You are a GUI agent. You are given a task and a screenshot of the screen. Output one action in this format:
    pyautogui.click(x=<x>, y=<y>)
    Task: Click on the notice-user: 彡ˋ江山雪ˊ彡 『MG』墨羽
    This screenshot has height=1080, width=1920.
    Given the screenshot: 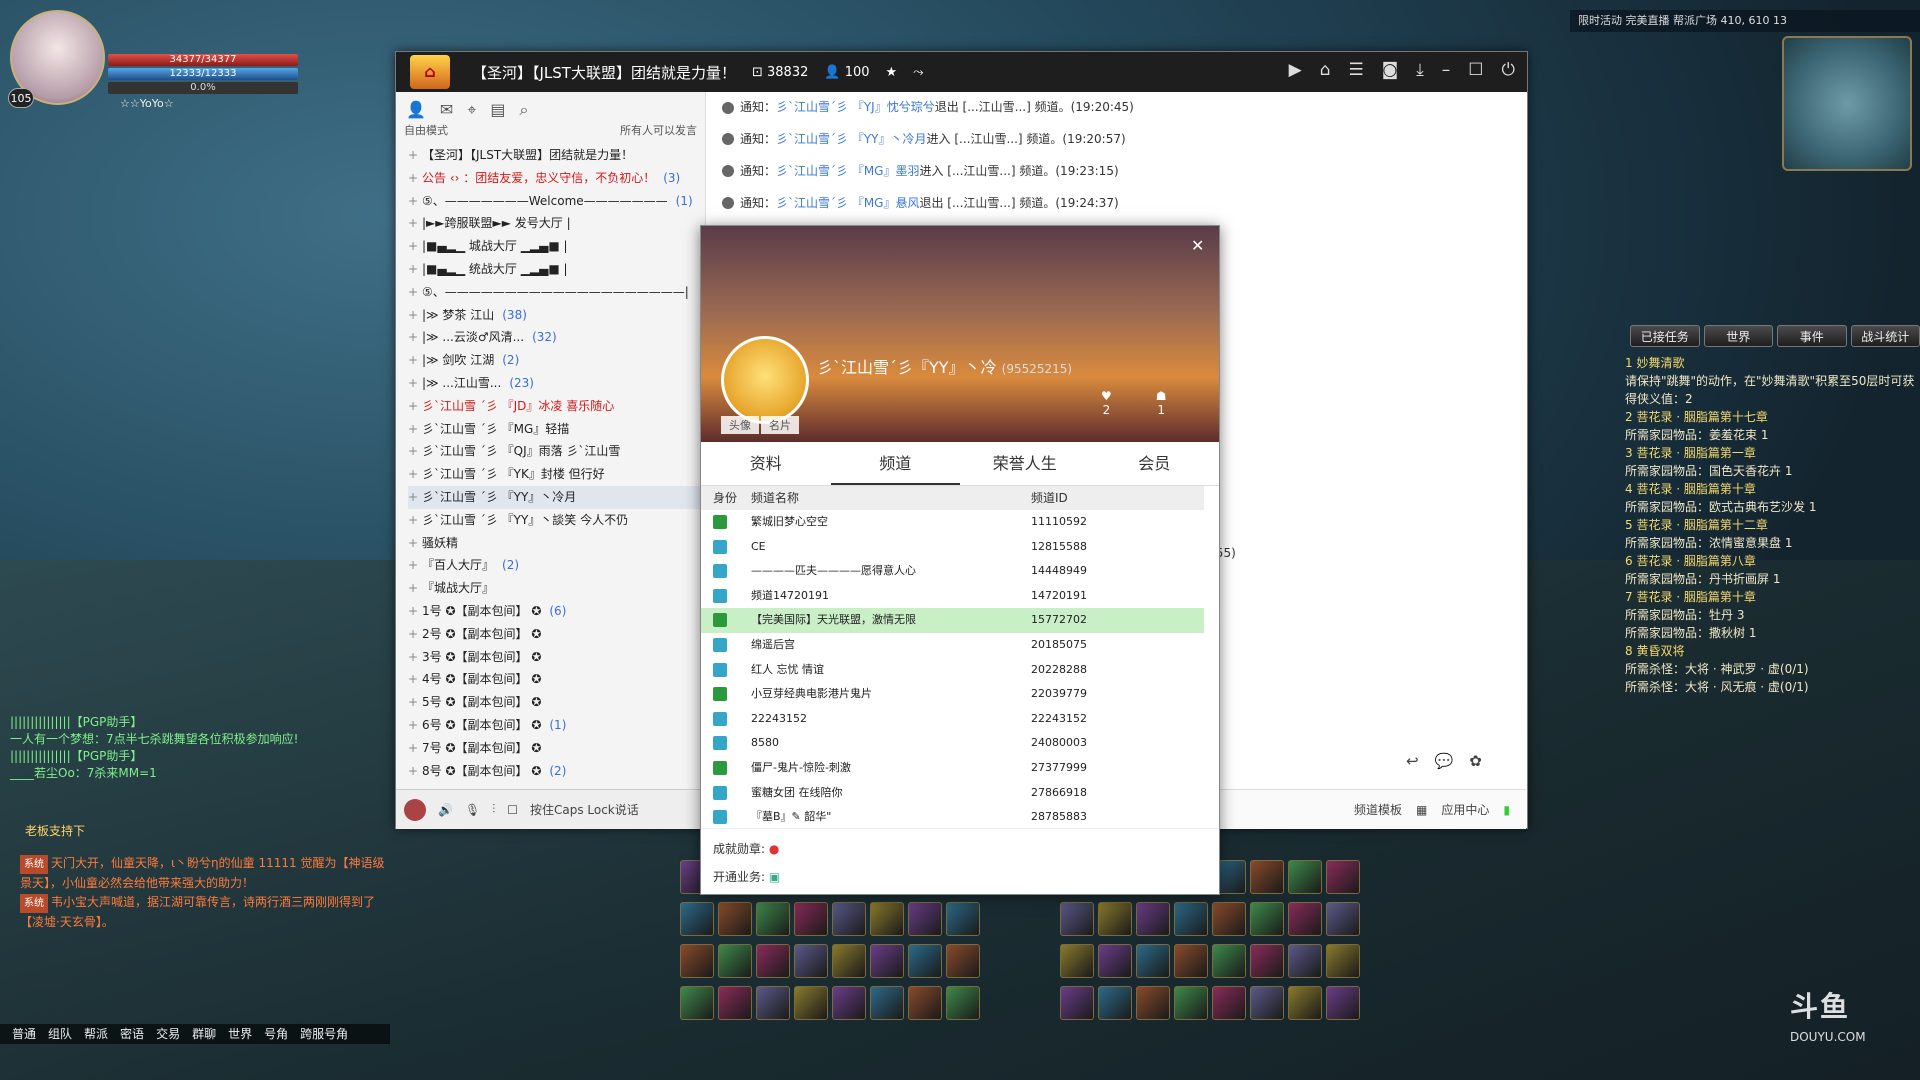 What is the action you would take?
    pyautogui.click(x=847, y=171)
    